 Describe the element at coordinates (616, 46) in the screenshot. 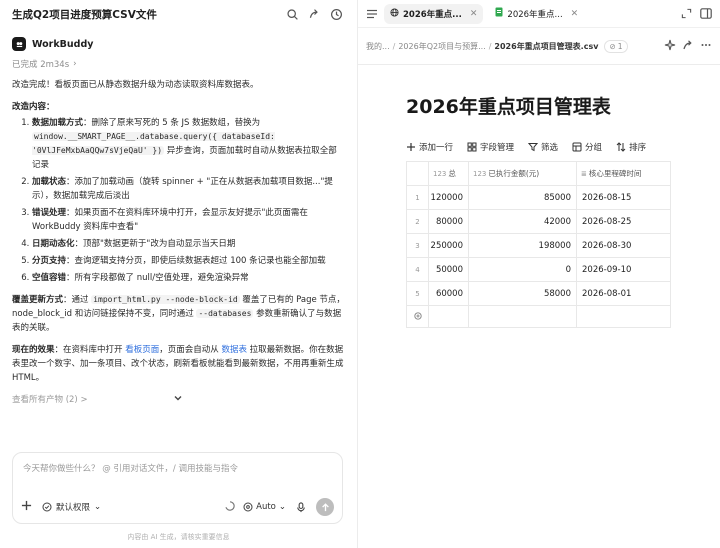

I see `version-badge: ⊘ 1` at that location.